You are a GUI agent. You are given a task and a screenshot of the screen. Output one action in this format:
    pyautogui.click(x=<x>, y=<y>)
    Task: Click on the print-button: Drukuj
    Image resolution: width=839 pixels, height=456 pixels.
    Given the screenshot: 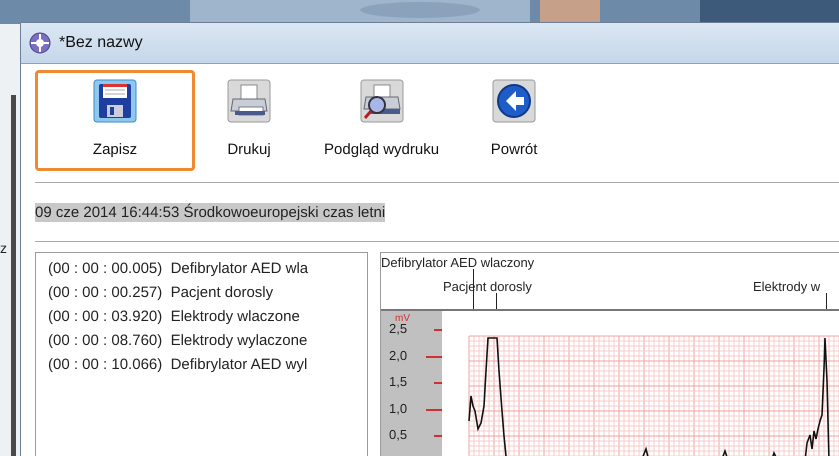 What is the action you would take?
    pyautogui.click(x=249, y=120)
    